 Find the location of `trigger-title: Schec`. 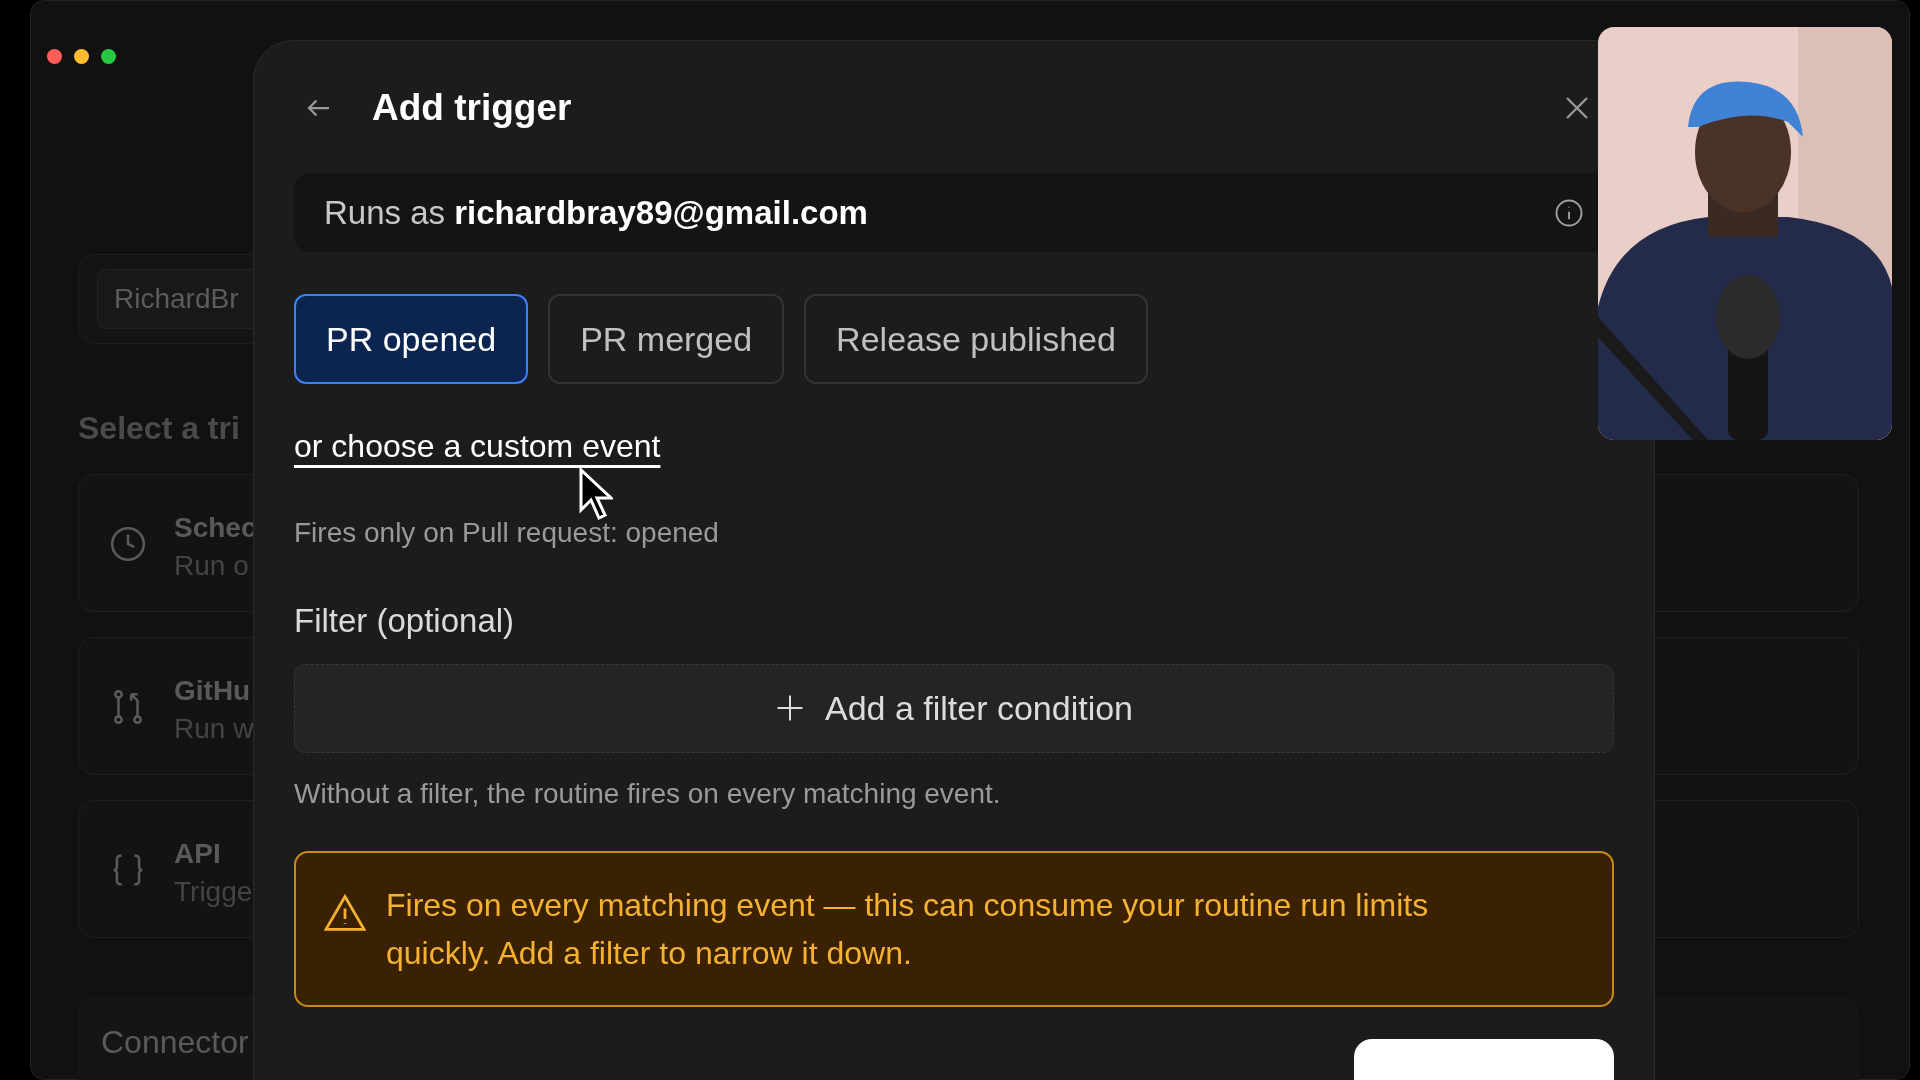

trigger-title: Schec is located at coordinates (215, 528).